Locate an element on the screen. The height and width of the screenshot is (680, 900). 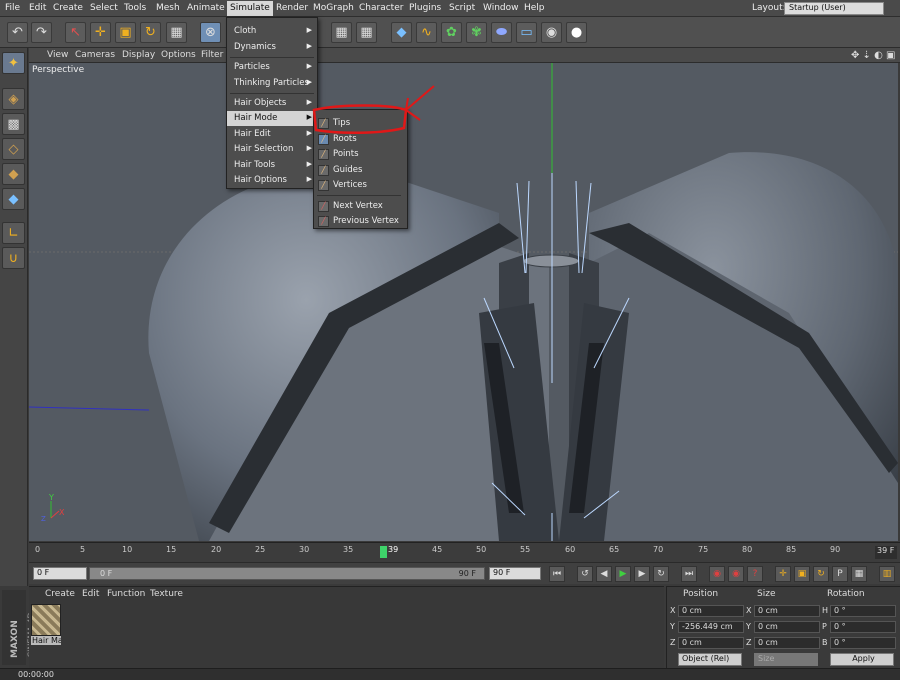
menu-item-hair-options: Hair Options ▶ is located at coordinates (272, 180).